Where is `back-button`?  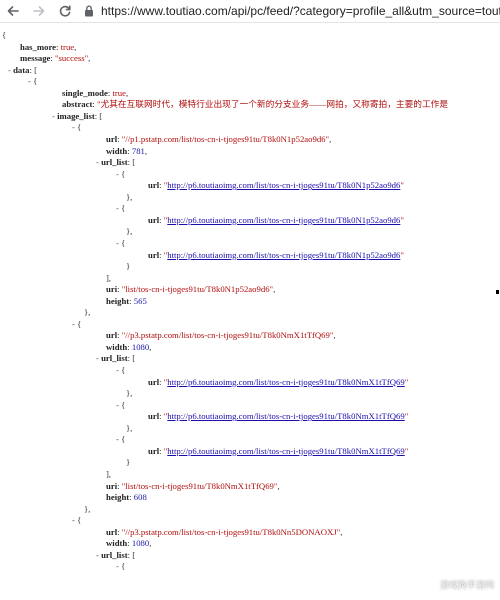 back-button is located at coordinates (13, 11).